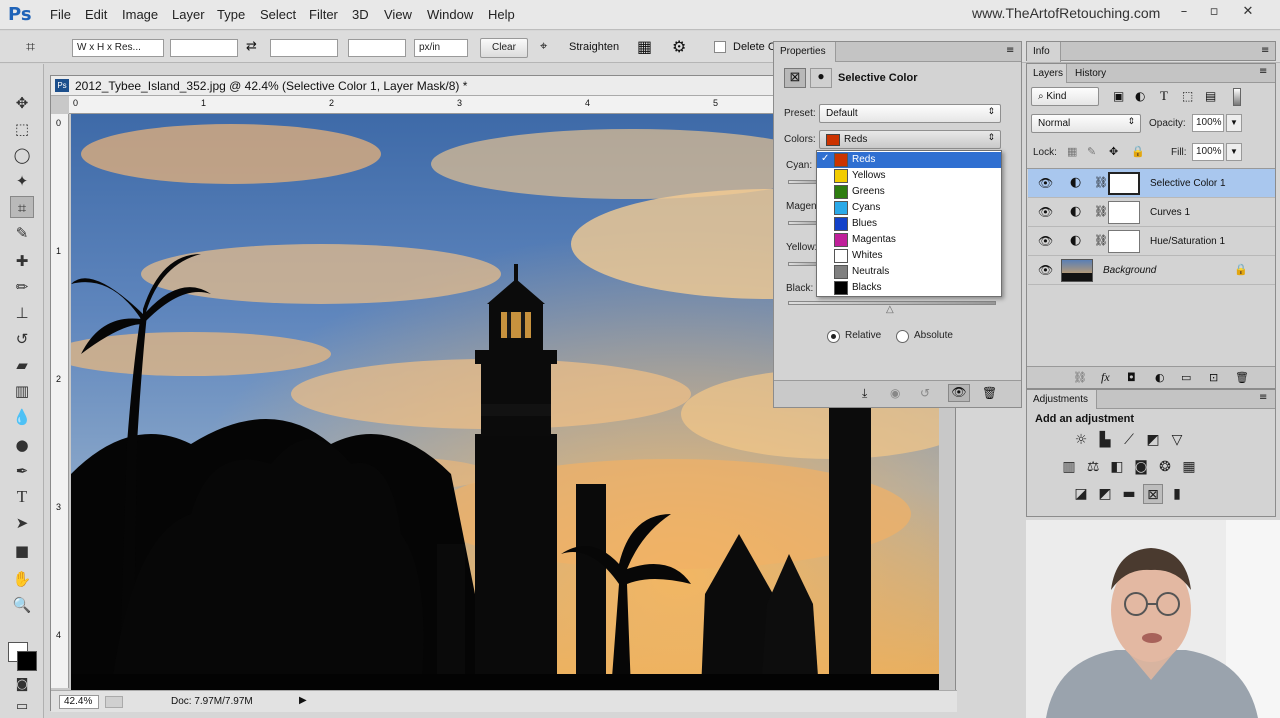 The height and width of the screenshot is (718, 1280). I want to click on layer-row-curves: 👁 ◐ ⛓ Curves 1, so click(1151, 212).